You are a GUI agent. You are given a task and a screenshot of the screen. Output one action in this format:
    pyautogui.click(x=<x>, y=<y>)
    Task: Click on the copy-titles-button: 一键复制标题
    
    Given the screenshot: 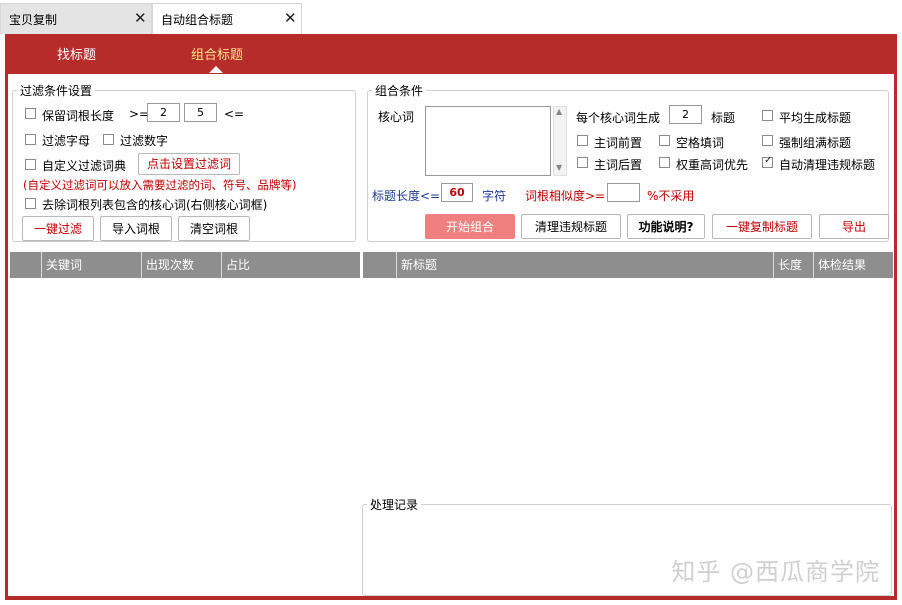 What is the action you would take?
    pyautogui.click(x=762, y=226)
    